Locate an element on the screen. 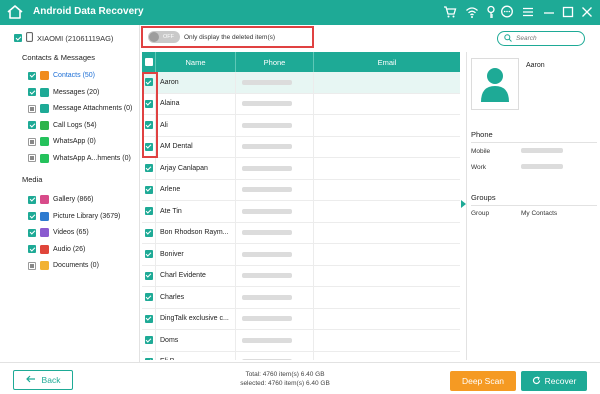 Image resolution: width=600 pixels, height=394 pixels. col-email: Email is located at coordinates (387, 62).